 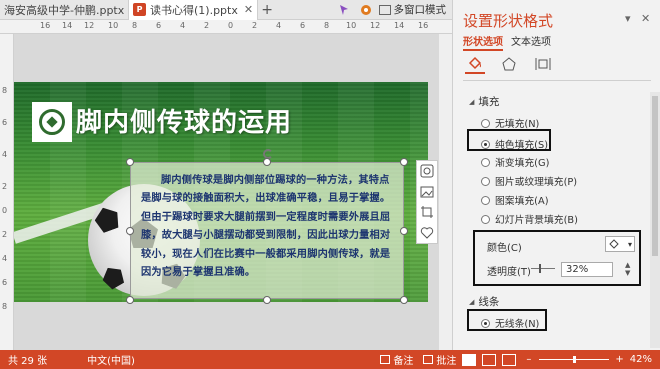 I want to click on highlight-solid-fill, so click(x=509, y=140).